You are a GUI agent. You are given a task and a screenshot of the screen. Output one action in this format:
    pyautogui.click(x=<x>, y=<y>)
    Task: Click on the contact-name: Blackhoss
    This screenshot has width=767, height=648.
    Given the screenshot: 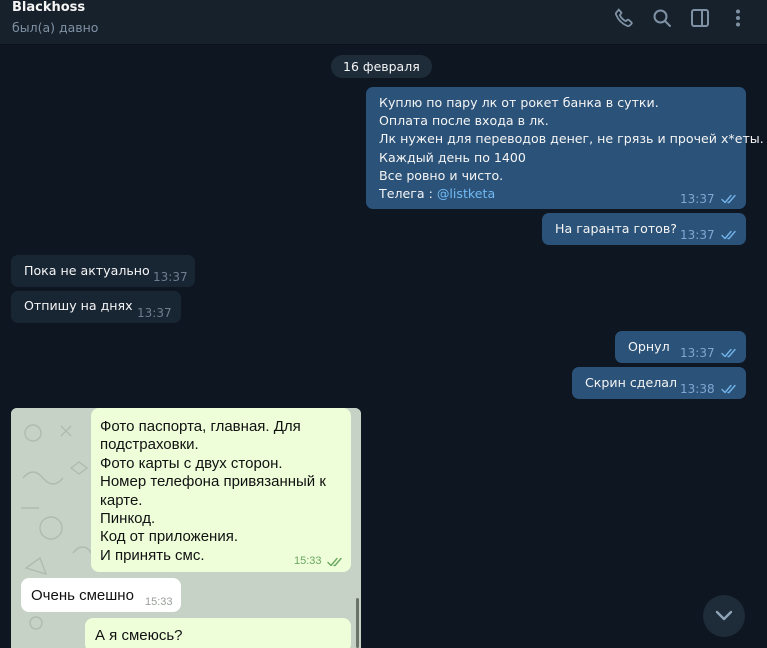 What is the action you would take?
    pyautogui.click(x=48, y=7)
    